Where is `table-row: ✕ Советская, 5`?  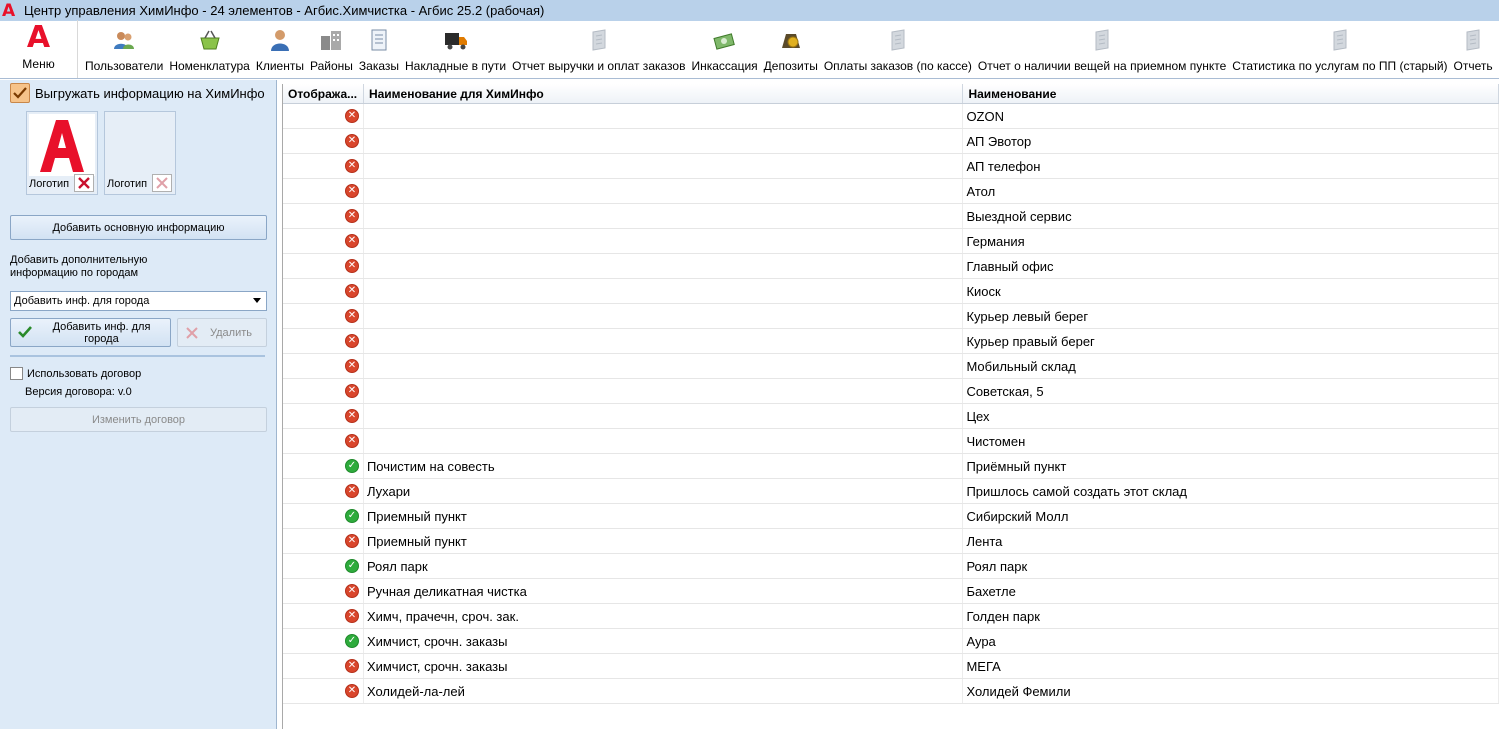 table-row: ✕ Советская, 5 is located at coordinates (891, 391).